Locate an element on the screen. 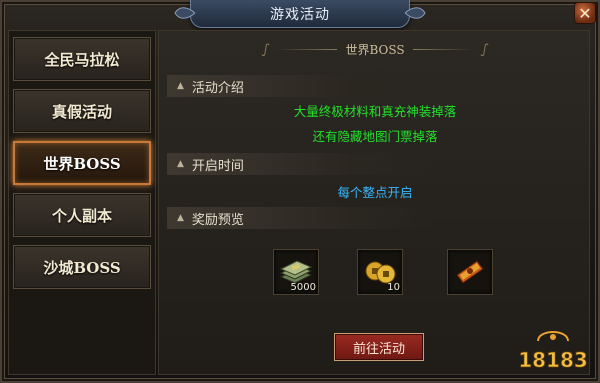 Image resolution: width=600 pixels, height=383 pixels. tab-world-boss: 世界BOSS is located at coordinates (82, 163).